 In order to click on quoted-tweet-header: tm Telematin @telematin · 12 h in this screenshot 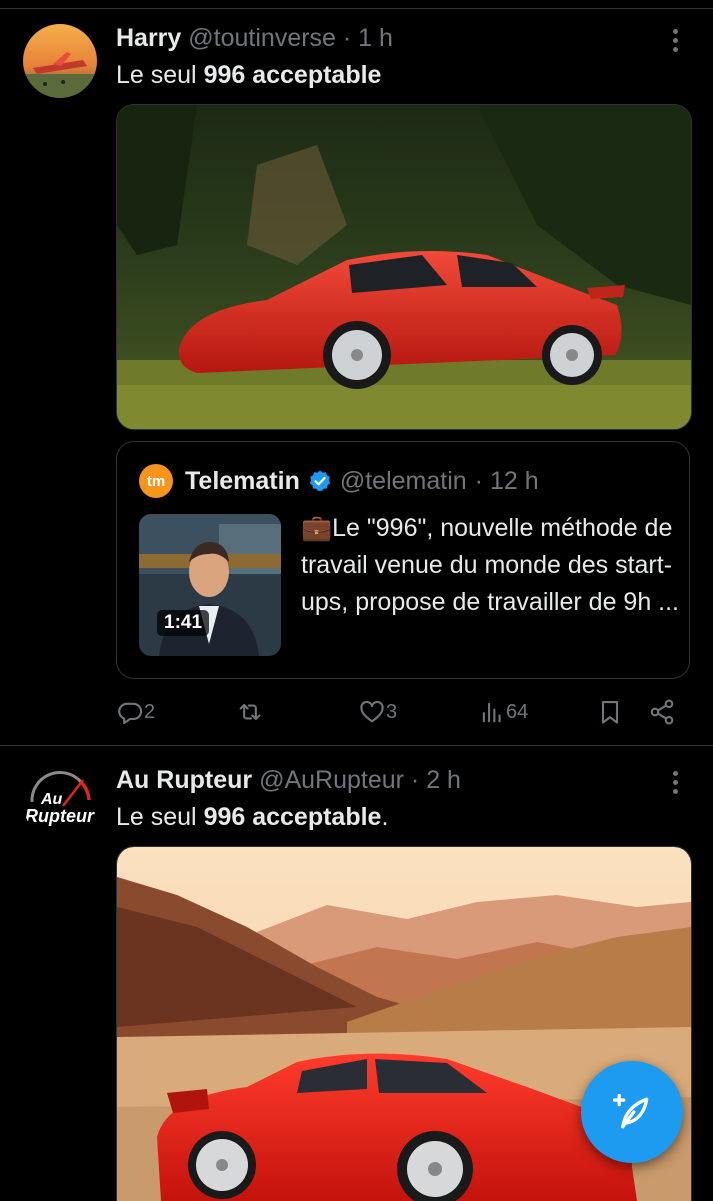, I will do `click(339, 481)`.